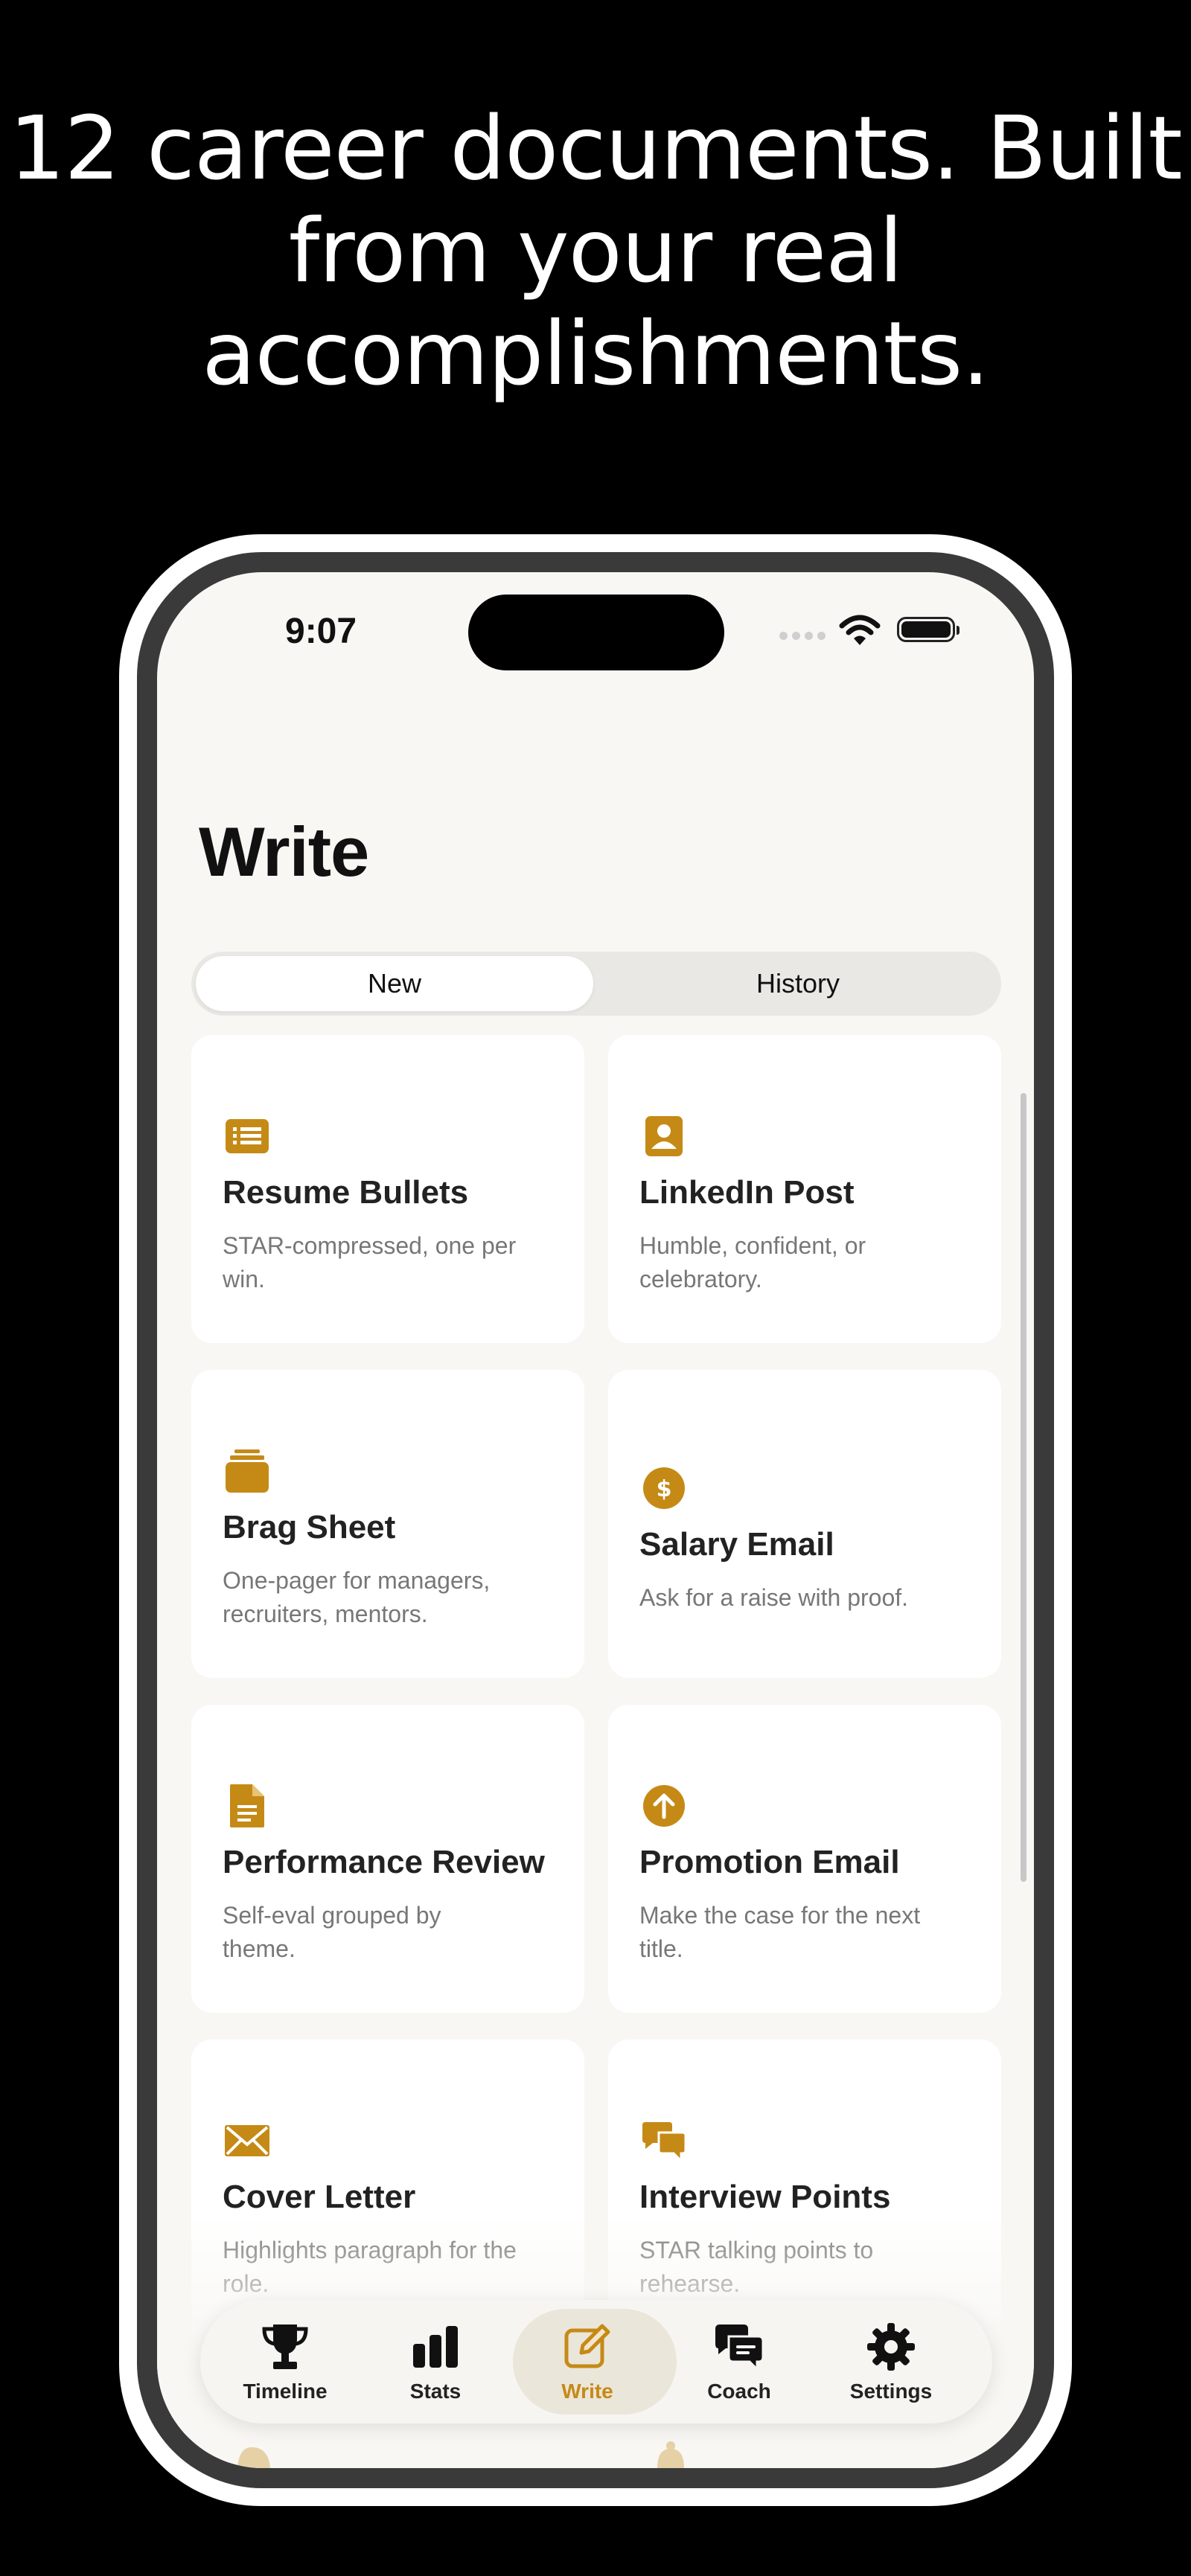 The width and height of the screenshot is (1191, 2576). Describe the element at coordinates (596, 353) in the screenshot. I see `headline-line-3: accomplishments.` at that location.